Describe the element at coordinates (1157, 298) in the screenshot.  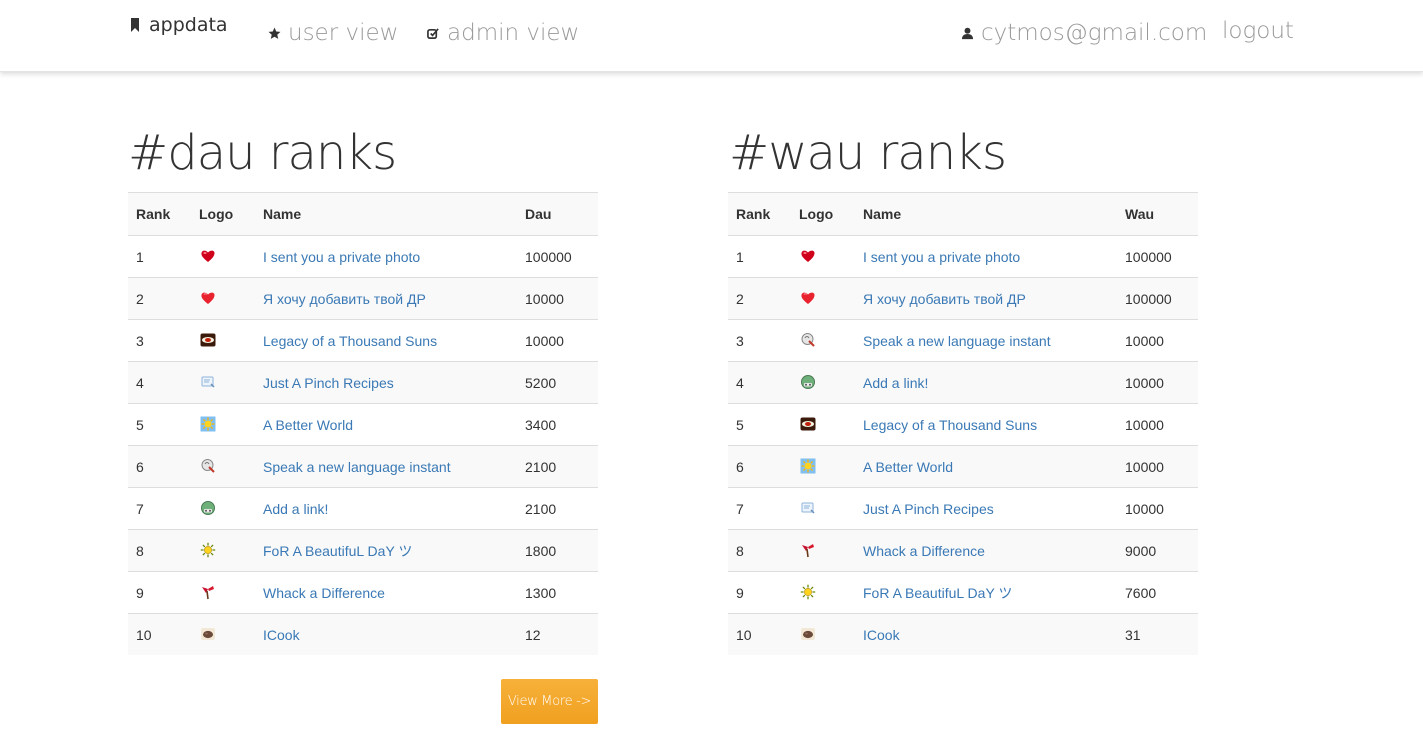
I see `wau-value-cell: 100000` at that location.